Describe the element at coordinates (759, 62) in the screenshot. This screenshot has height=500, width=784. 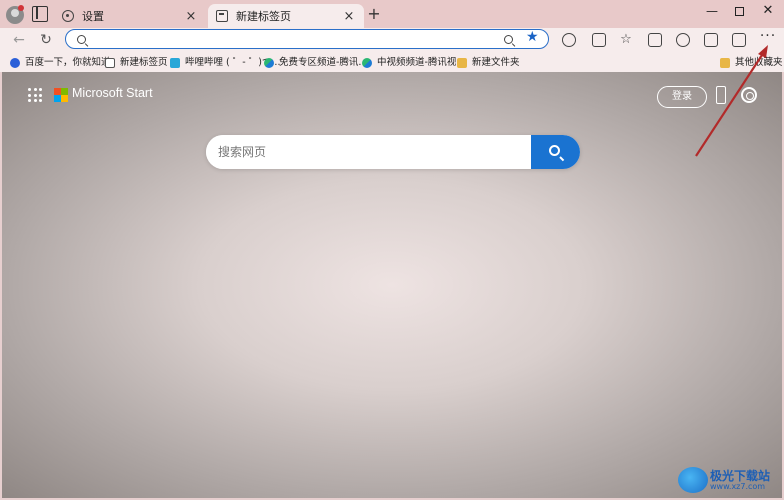
I see `bookmark-label: 其他收藏夹` at that location.